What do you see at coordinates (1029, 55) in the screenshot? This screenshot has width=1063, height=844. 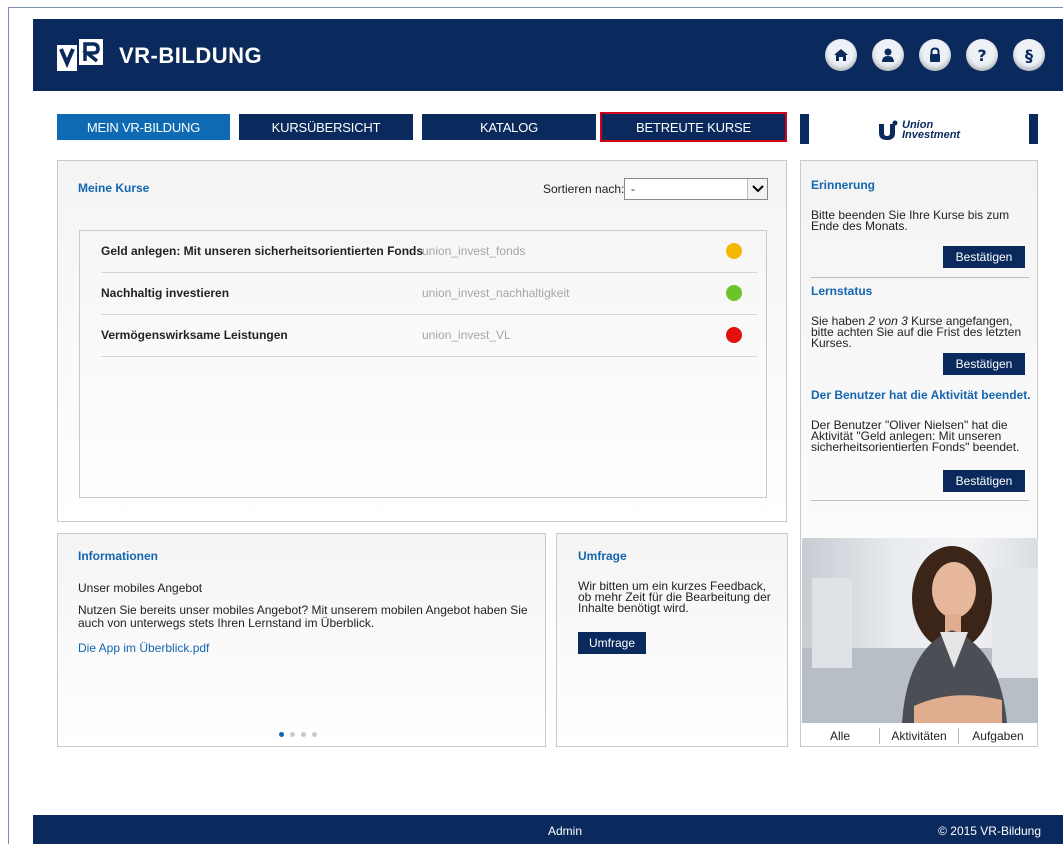 I see `paragraph-icon: §` at bounding box center [1029, 55].